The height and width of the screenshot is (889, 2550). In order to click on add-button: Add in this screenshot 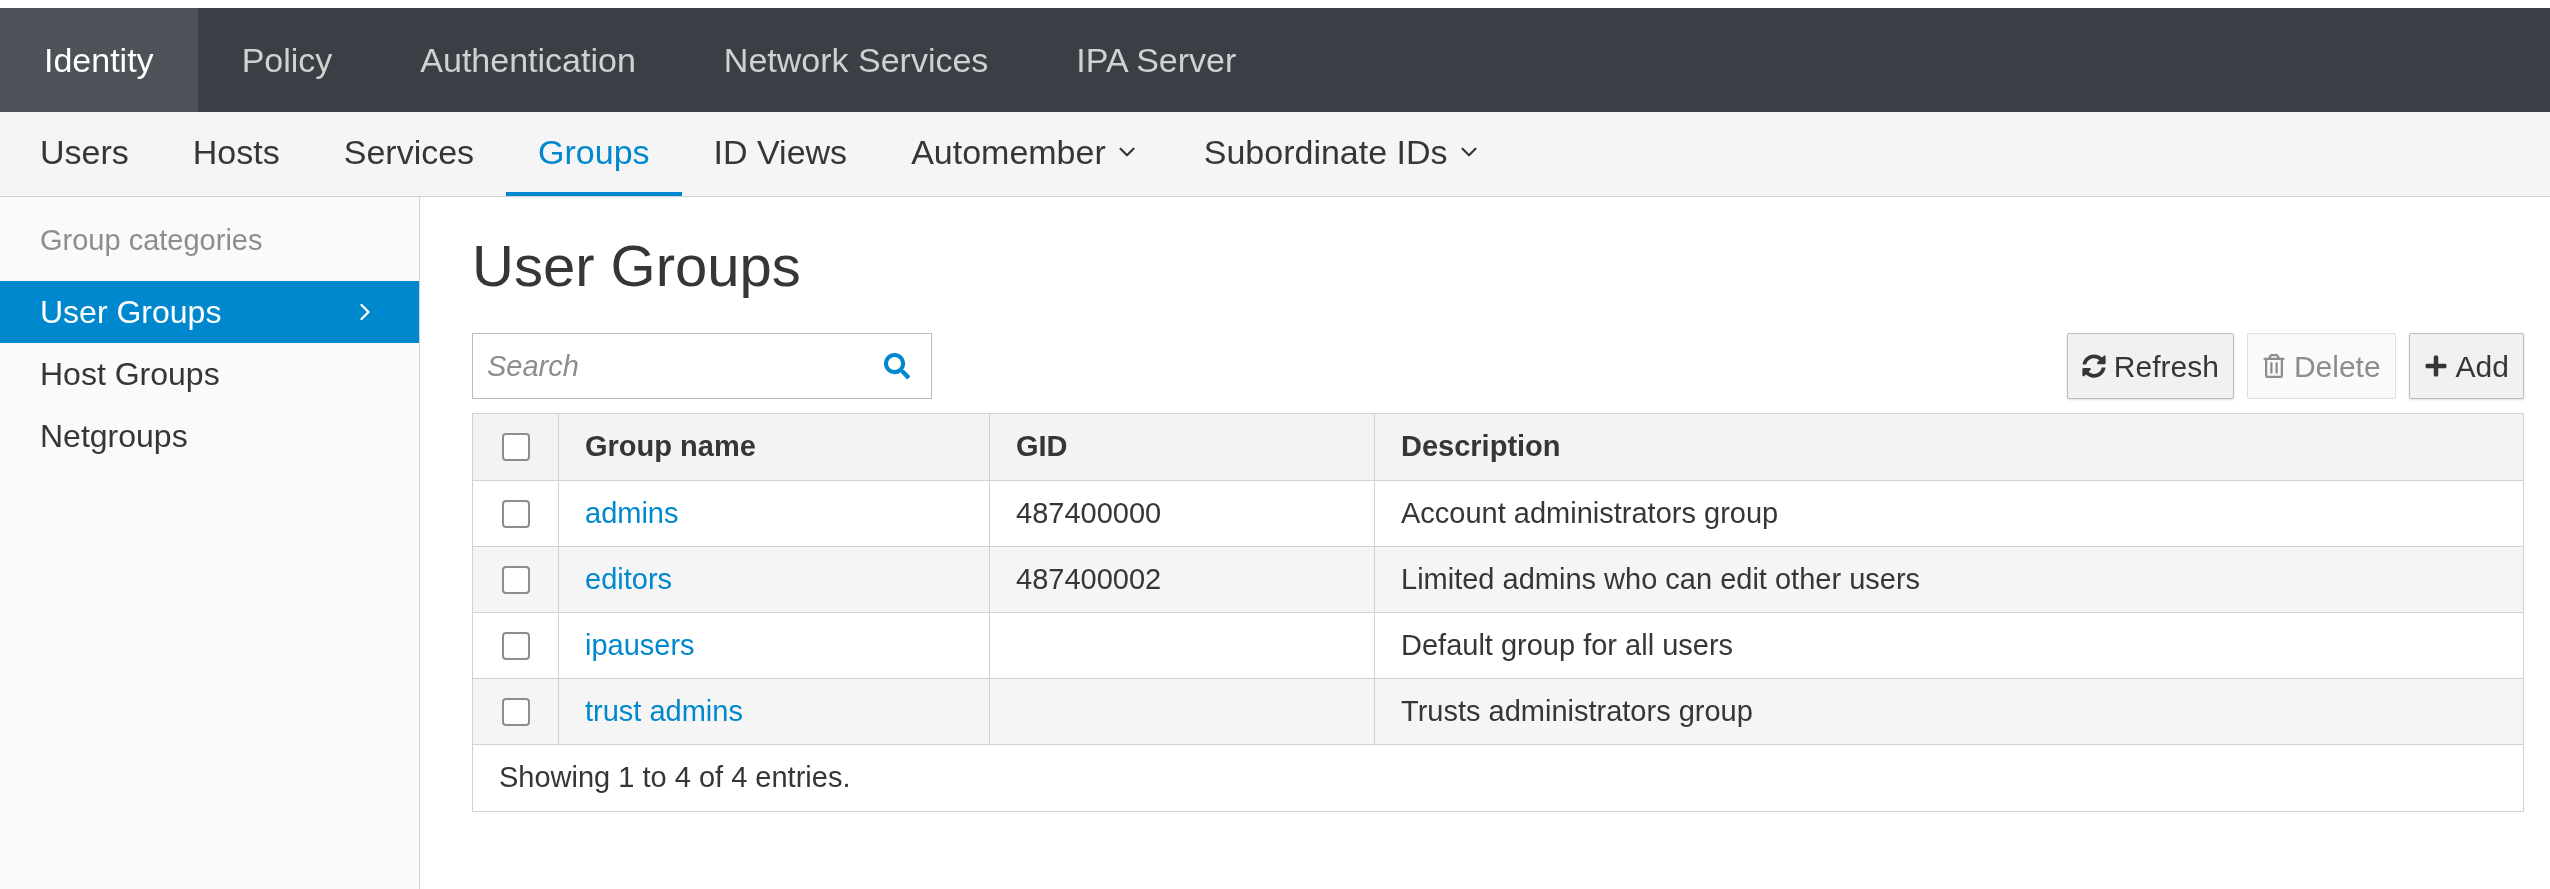, I will do `click(2466, 366)`.